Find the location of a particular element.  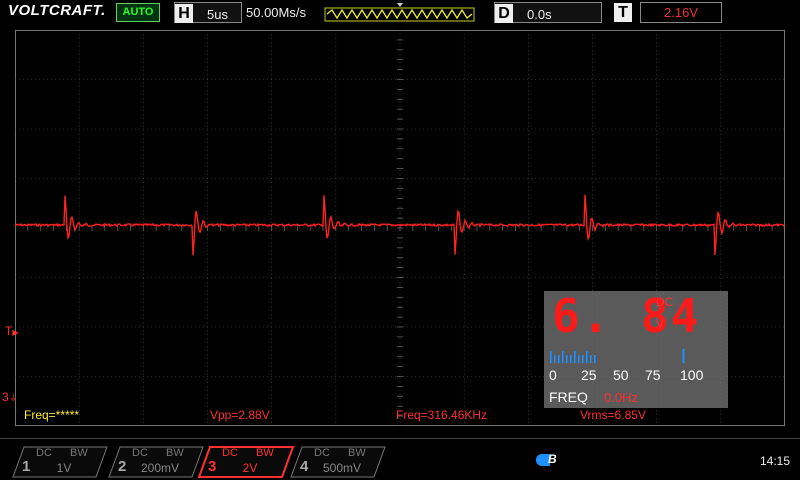

scale-label-75: 75 is located at coordinates (653, 375).